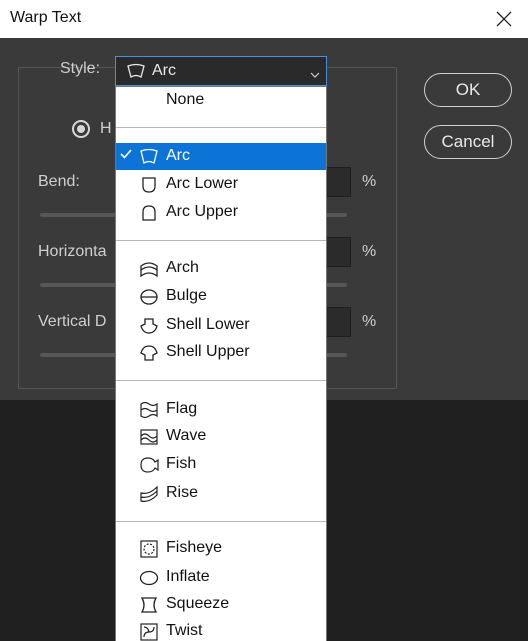  I want to click on style-option-twist: Twist, so click(221, 629).